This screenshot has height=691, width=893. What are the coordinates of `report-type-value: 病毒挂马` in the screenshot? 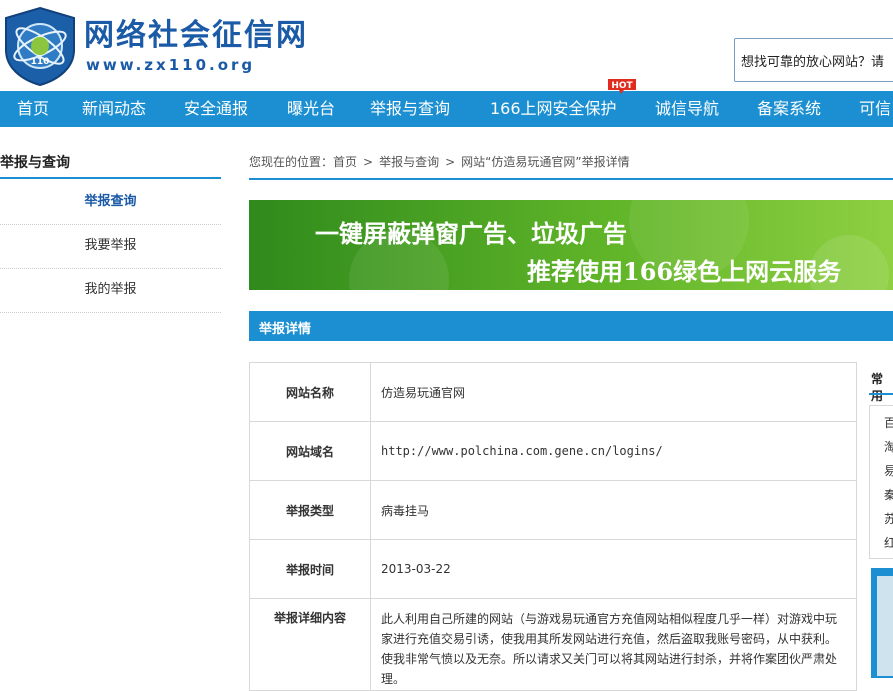 It's located at (613, 510).